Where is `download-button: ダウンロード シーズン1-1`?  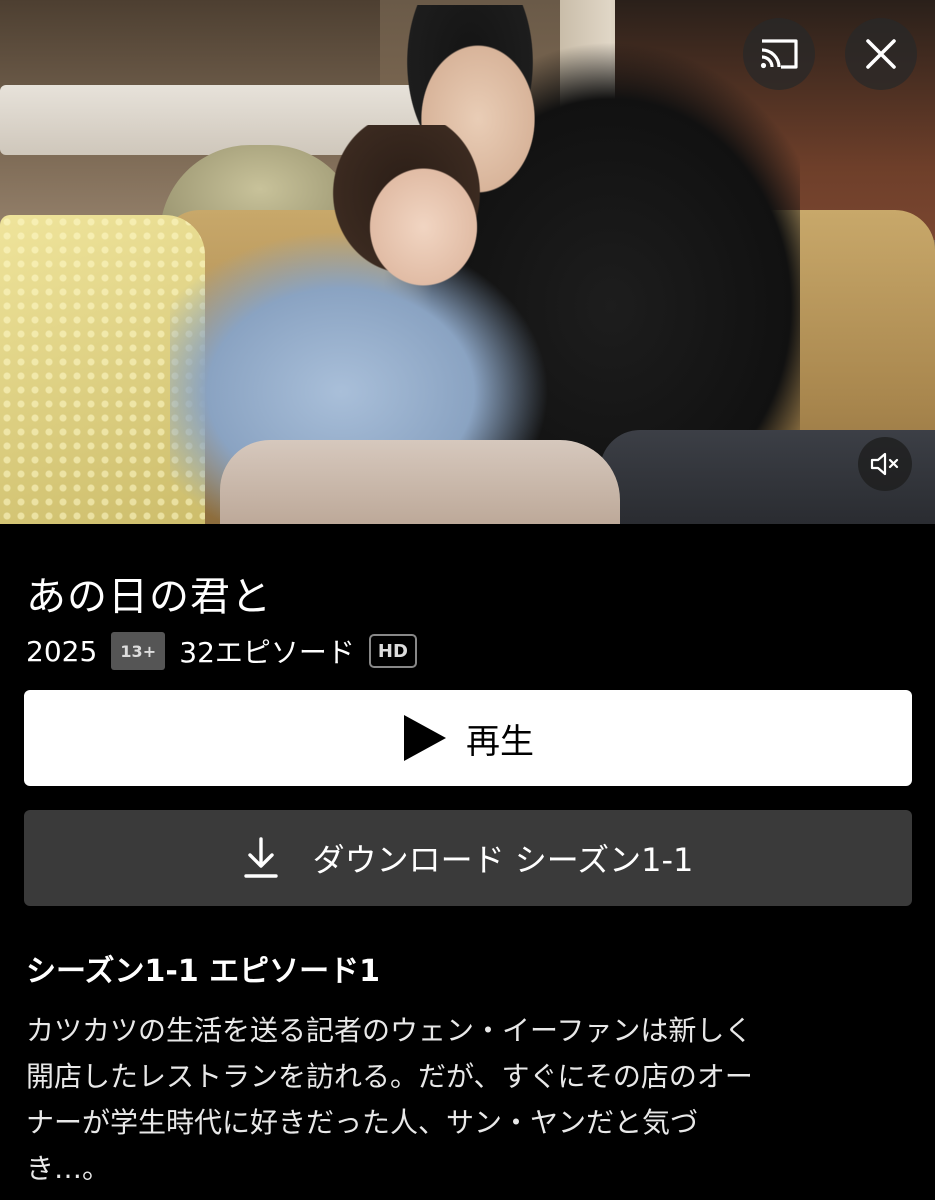
download-button: ダウンロード シーズン1-1 is located at coordinates (468, 858).